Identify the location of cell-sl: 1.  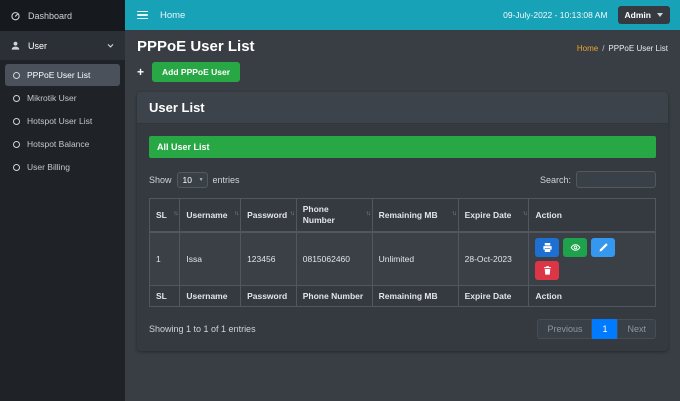
(164, 259).